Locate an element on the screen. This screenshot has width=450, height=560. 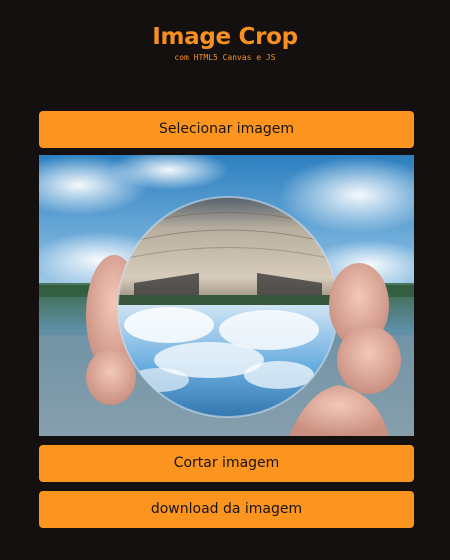
header: Image Crop com HTML5 Canvas e JS is located at coordinates (225, 42).